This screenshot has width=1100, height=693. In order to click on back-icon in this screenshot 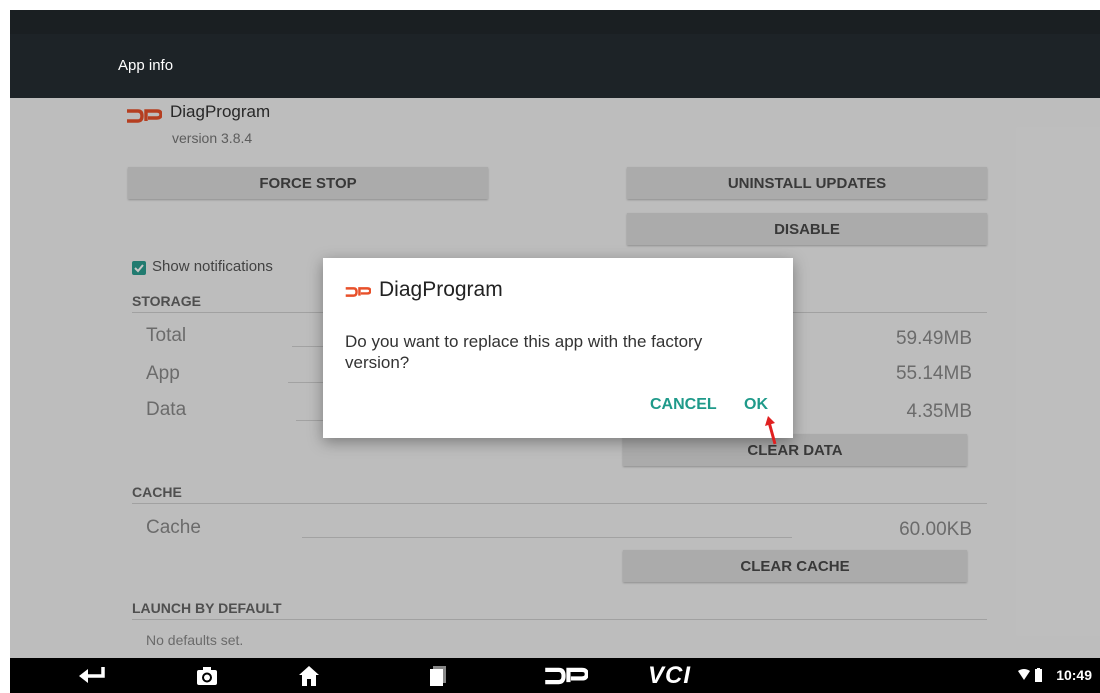, I will do `click(92, 674)`.